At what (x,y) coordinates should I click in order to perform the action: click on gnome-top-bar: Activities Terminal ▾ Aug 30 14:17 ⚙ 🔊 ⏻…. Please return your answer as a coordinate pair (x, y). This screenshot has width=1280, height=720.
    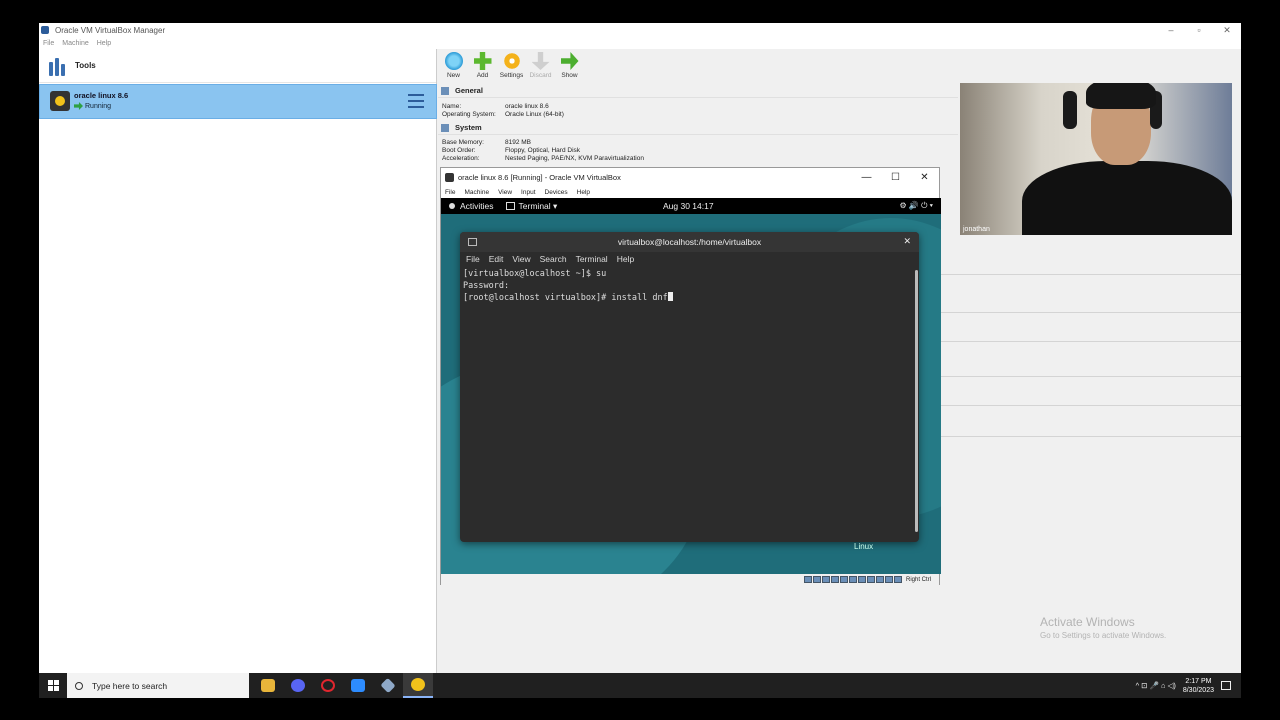
    Looking at the image, I should click on (691, 206).